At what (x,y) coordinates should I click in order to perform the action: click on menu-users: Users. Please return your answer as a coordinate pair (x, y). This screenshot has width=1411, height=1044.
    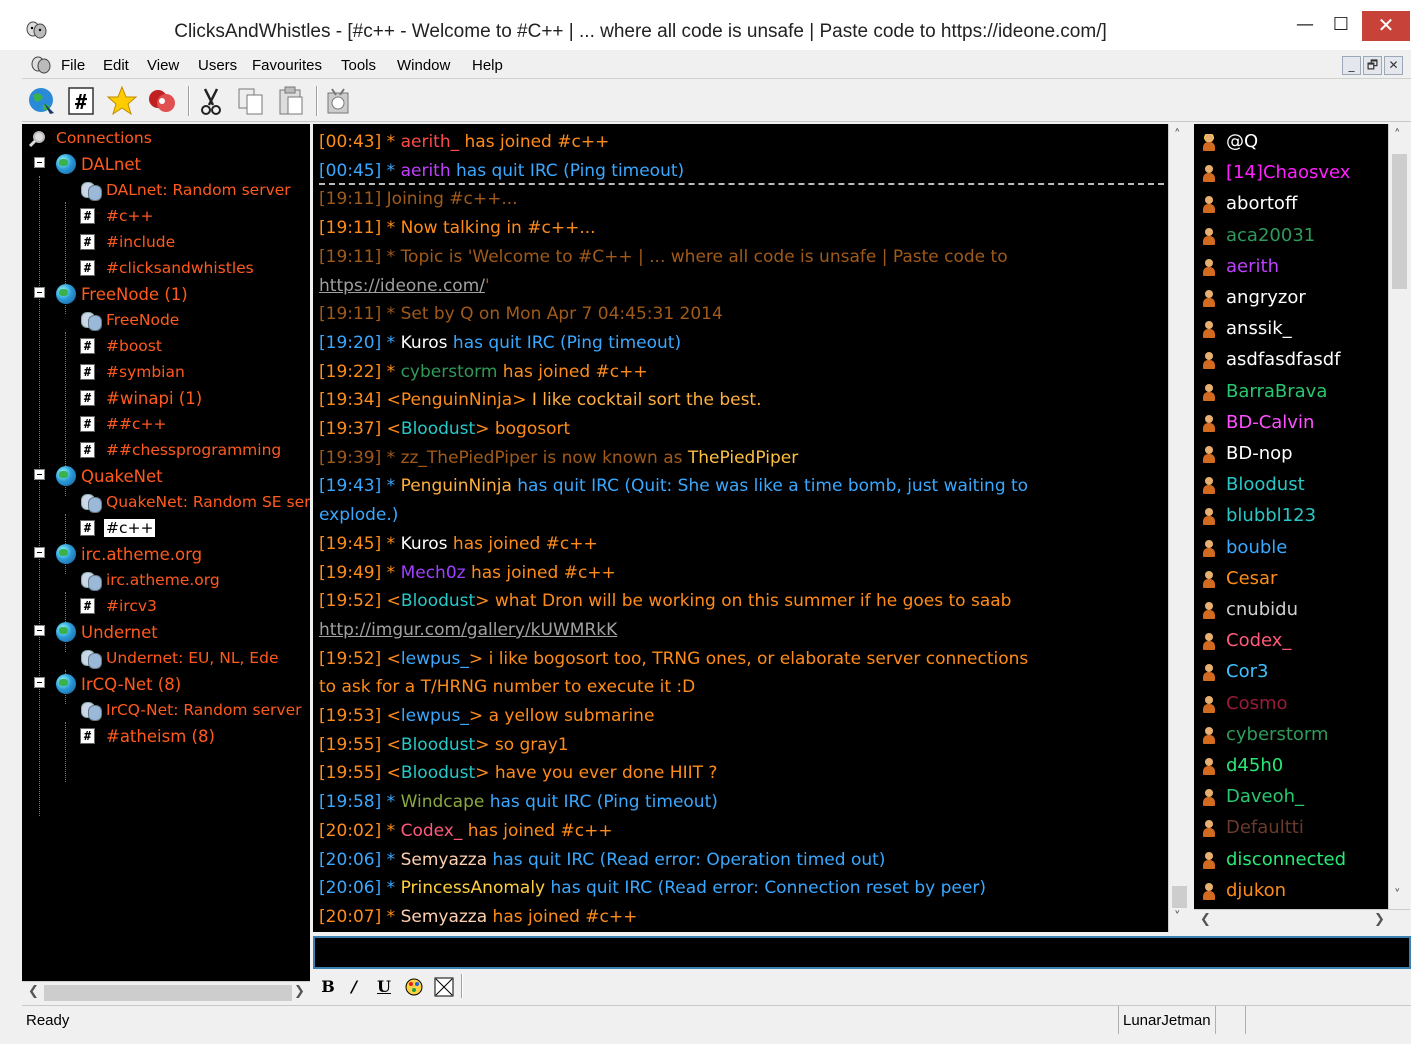
    Looking at the image, I should click on (217, 65).